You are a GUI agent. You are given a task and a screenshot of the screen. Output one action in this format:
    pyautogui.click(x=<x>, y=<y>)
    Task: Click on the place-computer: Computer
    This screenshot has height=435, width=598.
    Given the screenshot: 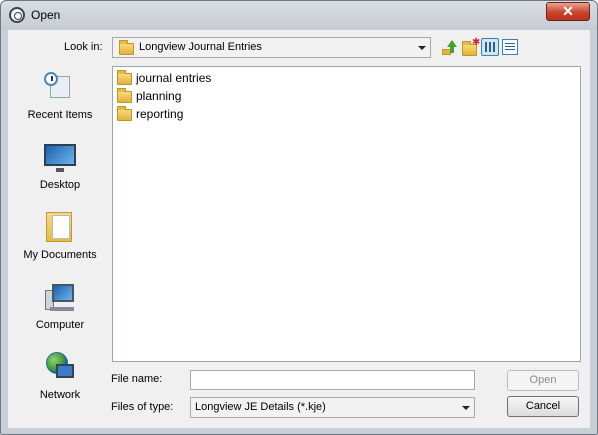 What is the action you would take?
    pyautogui.click(x=60, y=305)
    